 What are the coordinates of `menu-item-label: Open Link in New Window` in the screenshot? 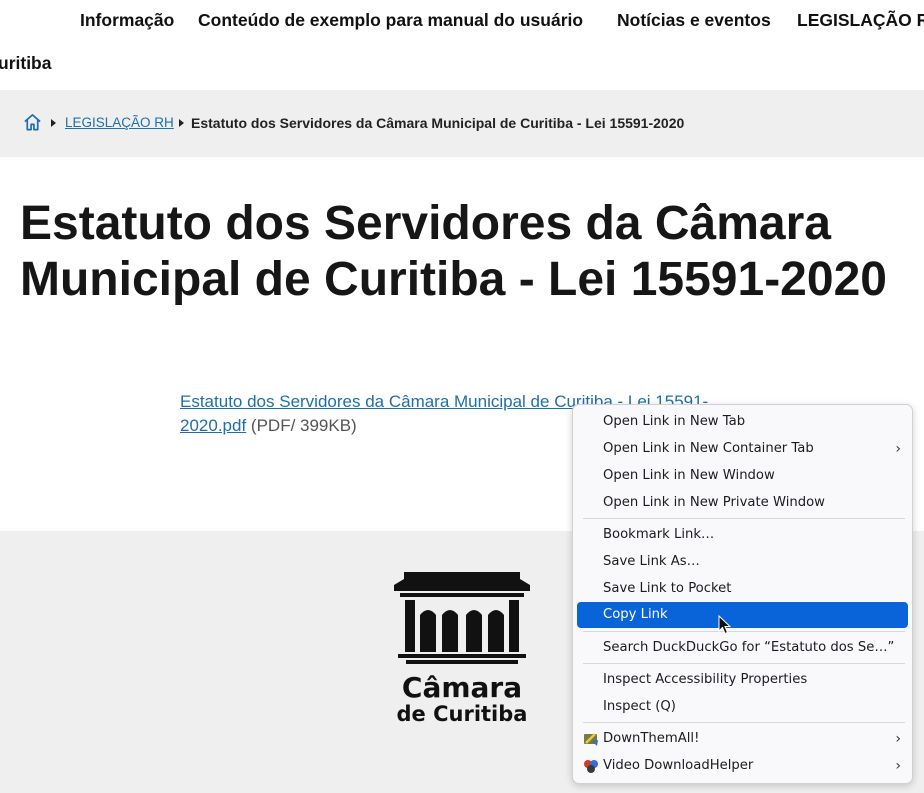 It's located at (689, 475).